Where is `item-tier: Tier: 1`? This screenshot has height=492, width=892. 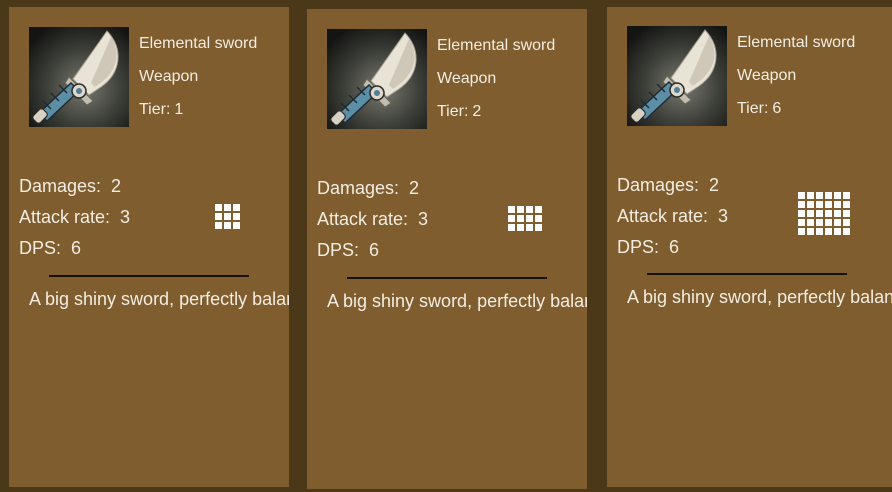 item-tier: Tier: 1 is located at coordinates (161, 110).